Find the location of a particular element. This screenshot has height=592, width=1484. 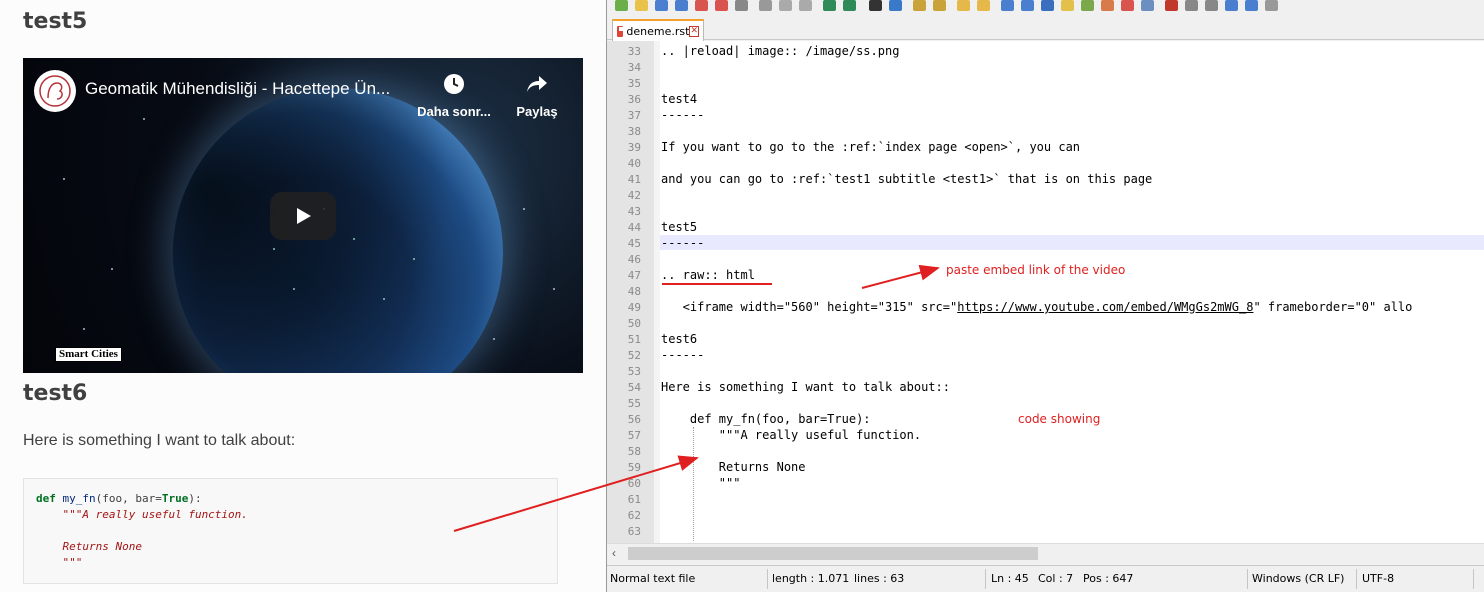

record-macro-icon is located at coordinates (1171, 5).